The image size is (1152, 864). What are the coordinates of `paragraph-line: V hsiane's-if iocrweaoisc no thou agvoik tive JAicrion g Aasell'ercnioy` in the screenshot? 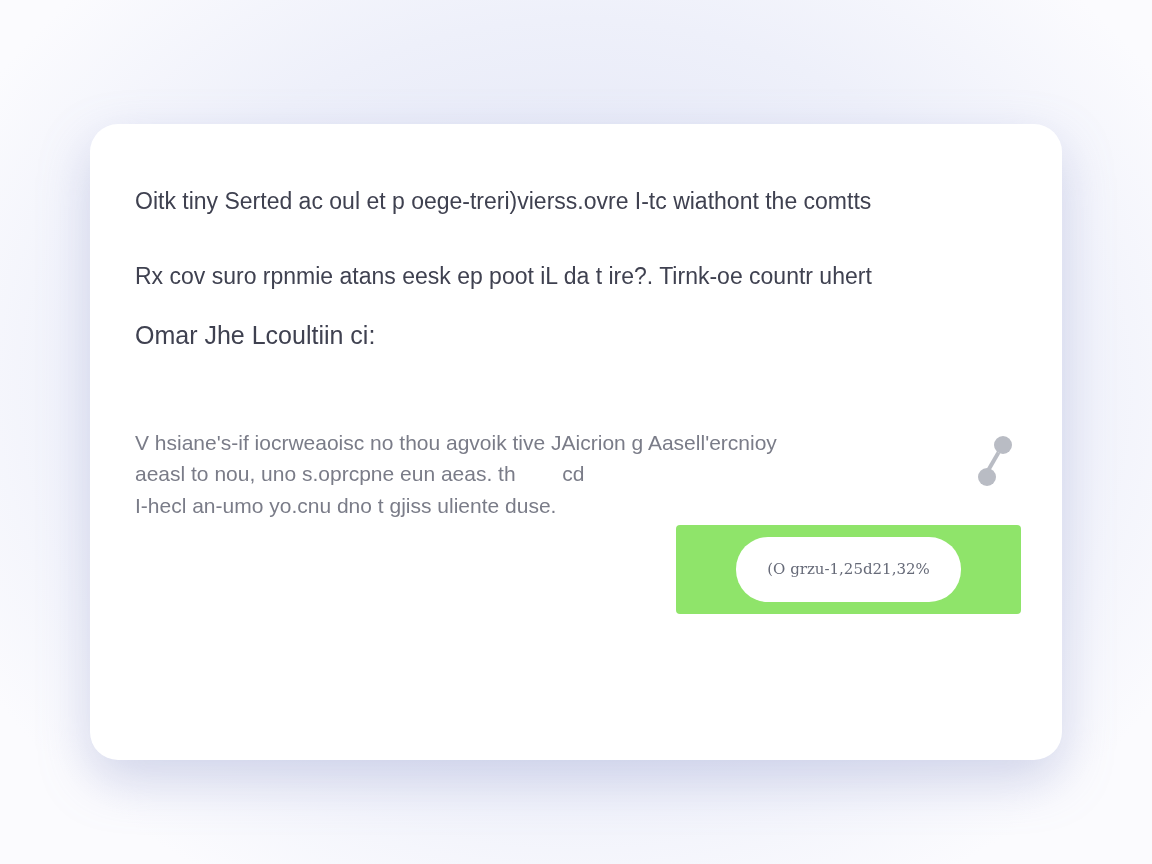 It's located at (456, 442).